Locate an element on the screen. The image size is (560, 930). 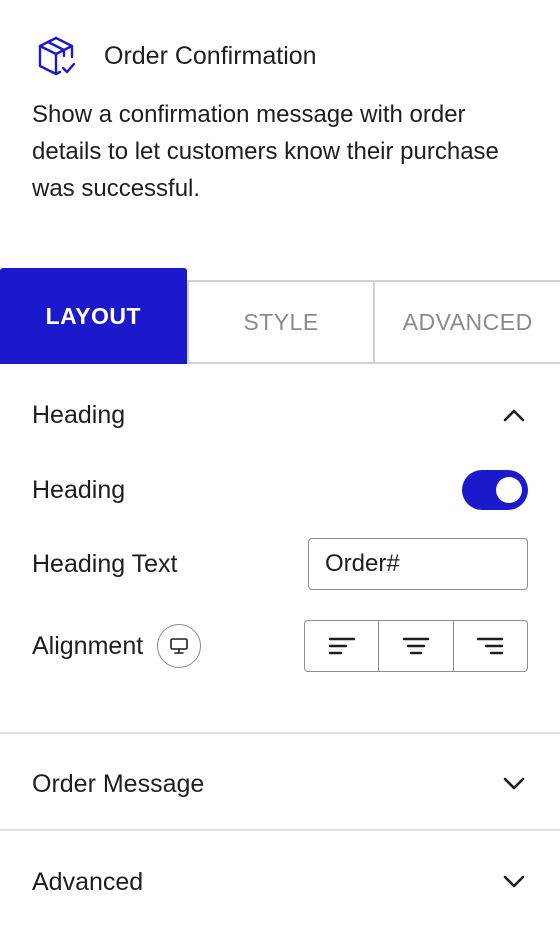
desktop-device-icon is located at coordinates (179, 646).